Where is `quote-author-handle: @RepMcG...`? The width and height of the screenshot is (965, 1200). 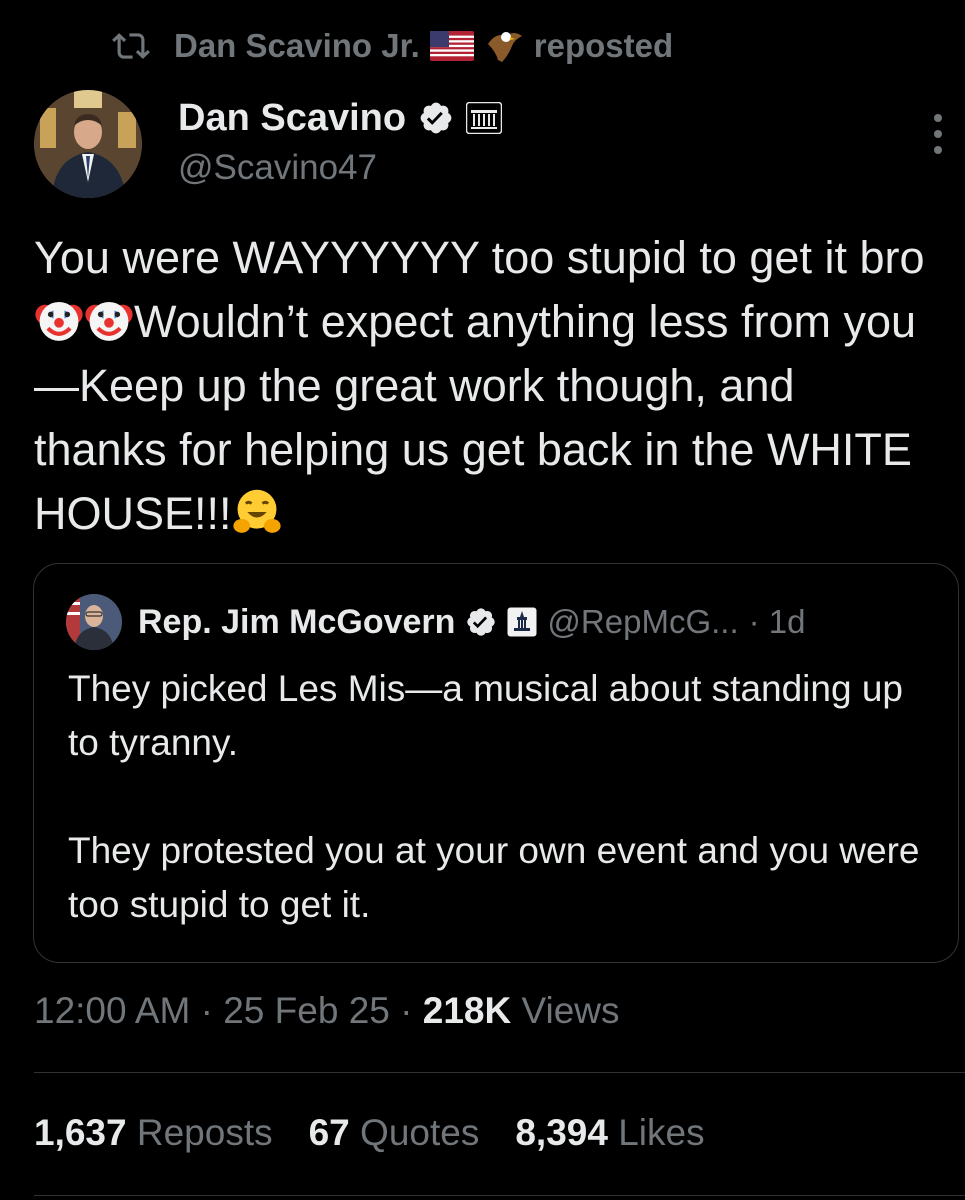 quote-author-handle: @RepMcG... is located at coordinates (642, 622).